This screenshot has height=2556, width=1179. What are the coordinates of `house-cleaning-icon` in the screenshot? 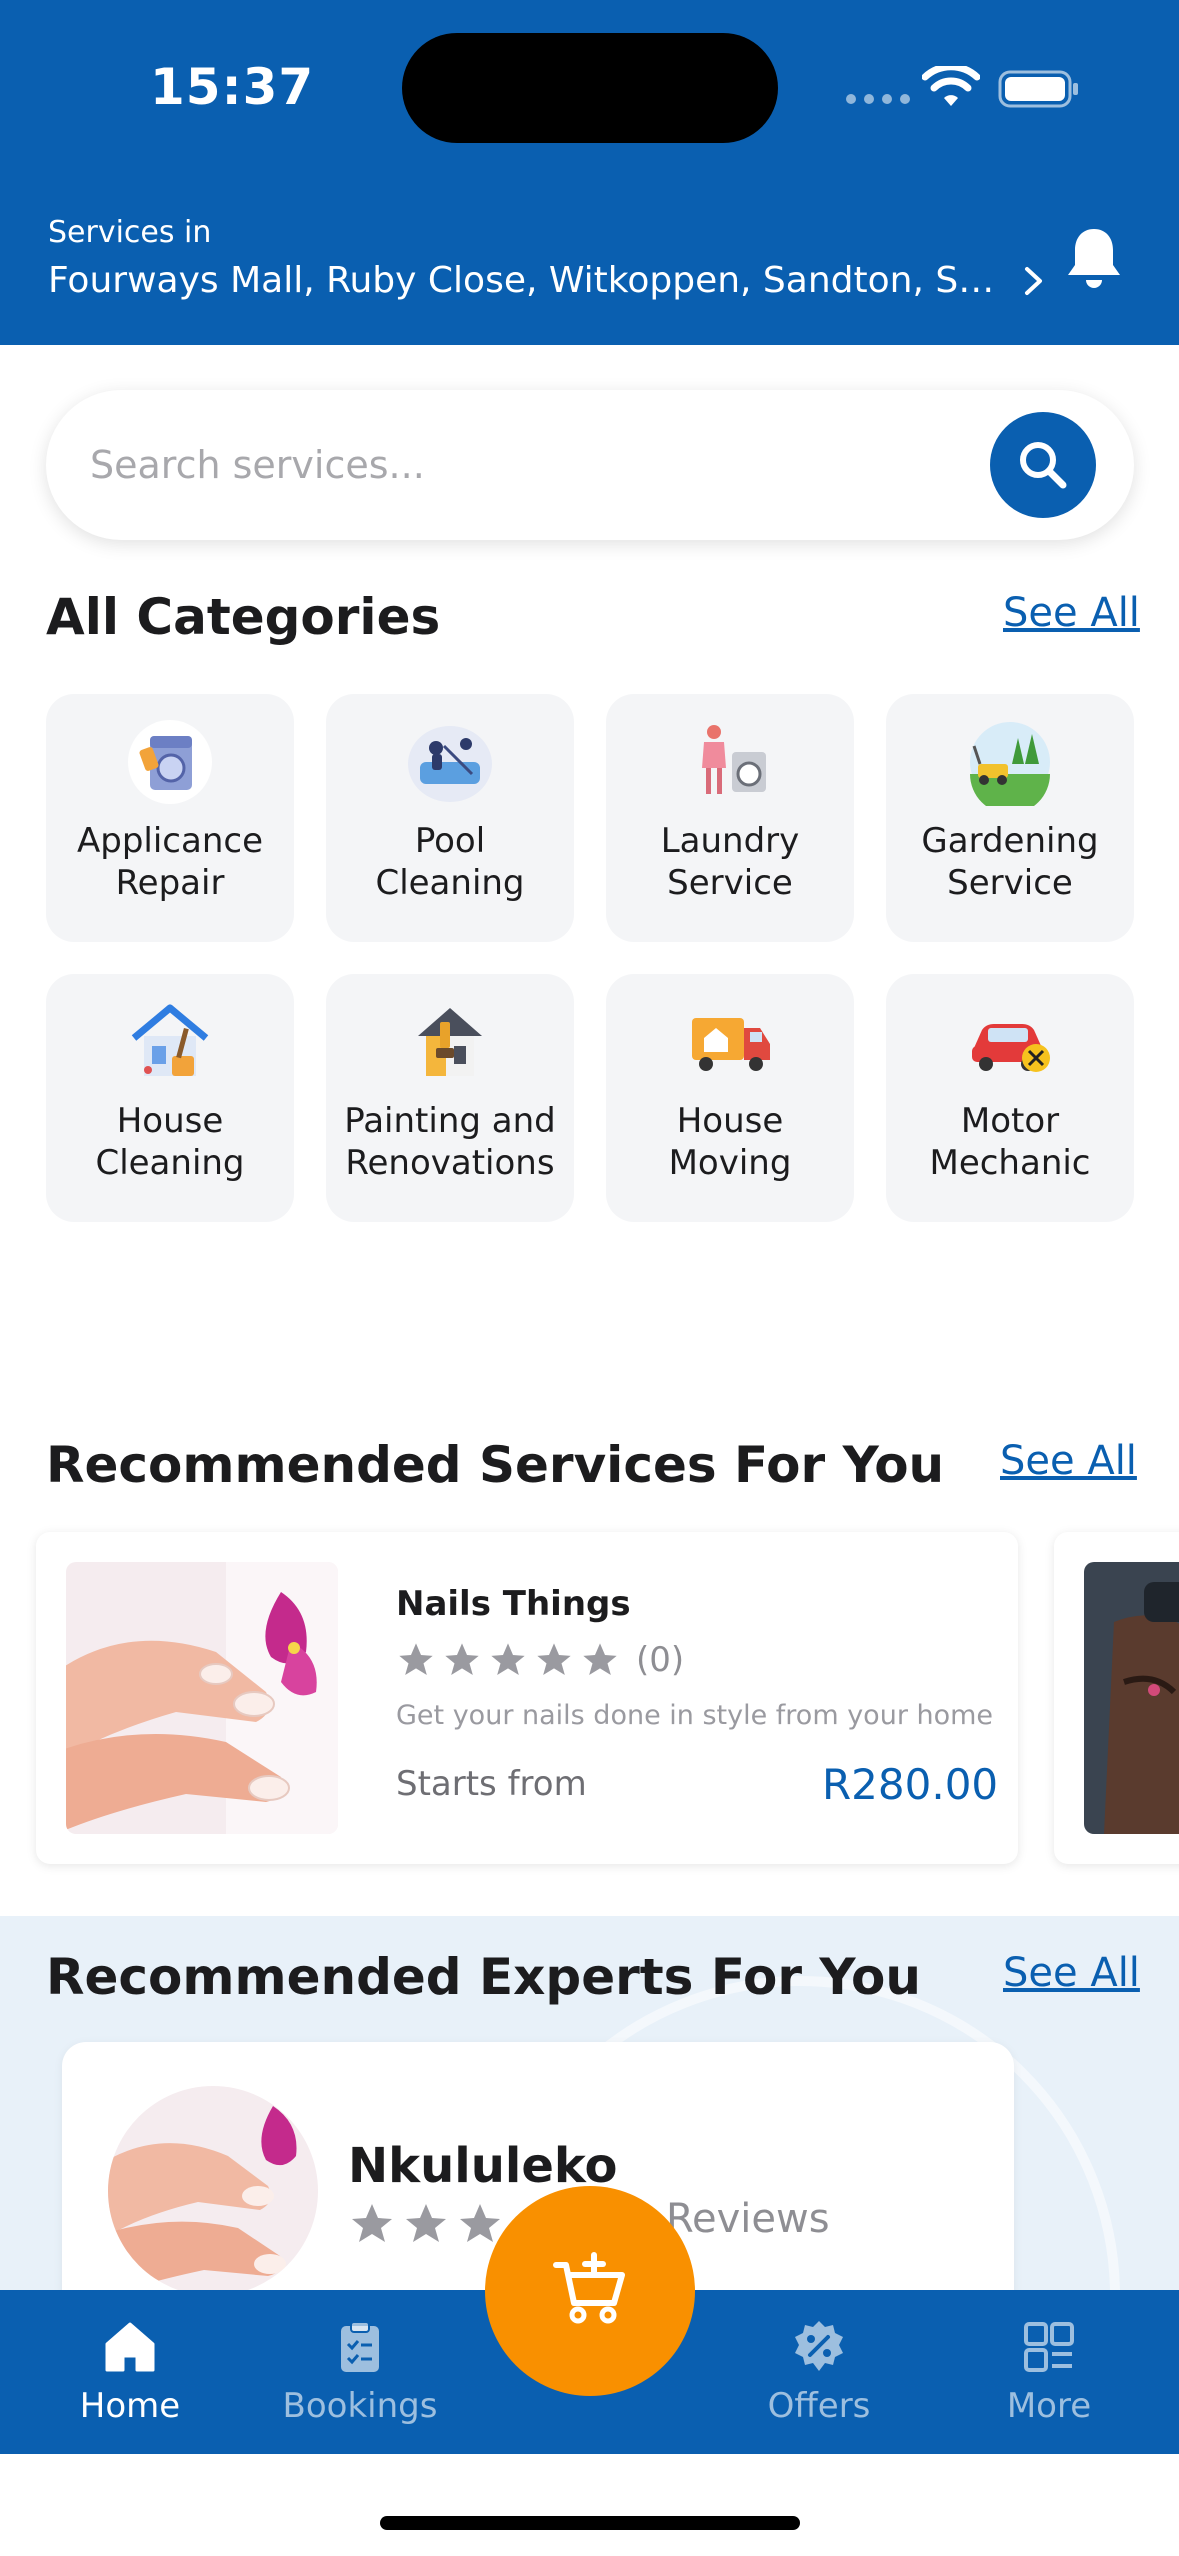 It's located at (170, 1040).